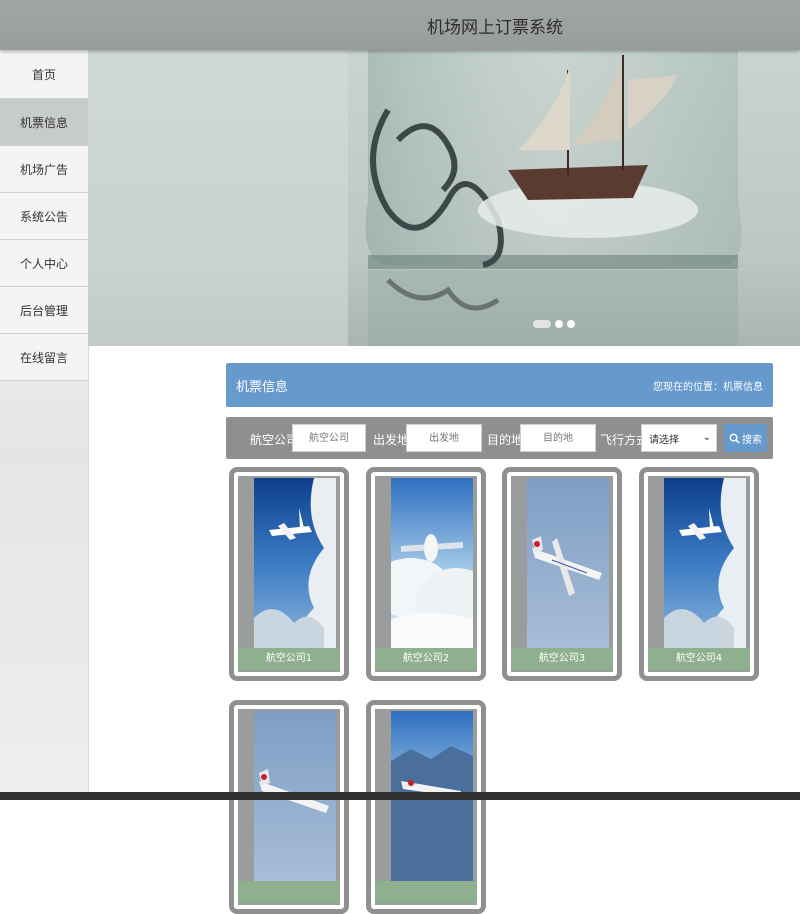 This screenshot has height=914, width=800. I want to click on air-china-plane-image, so click(568, 564).